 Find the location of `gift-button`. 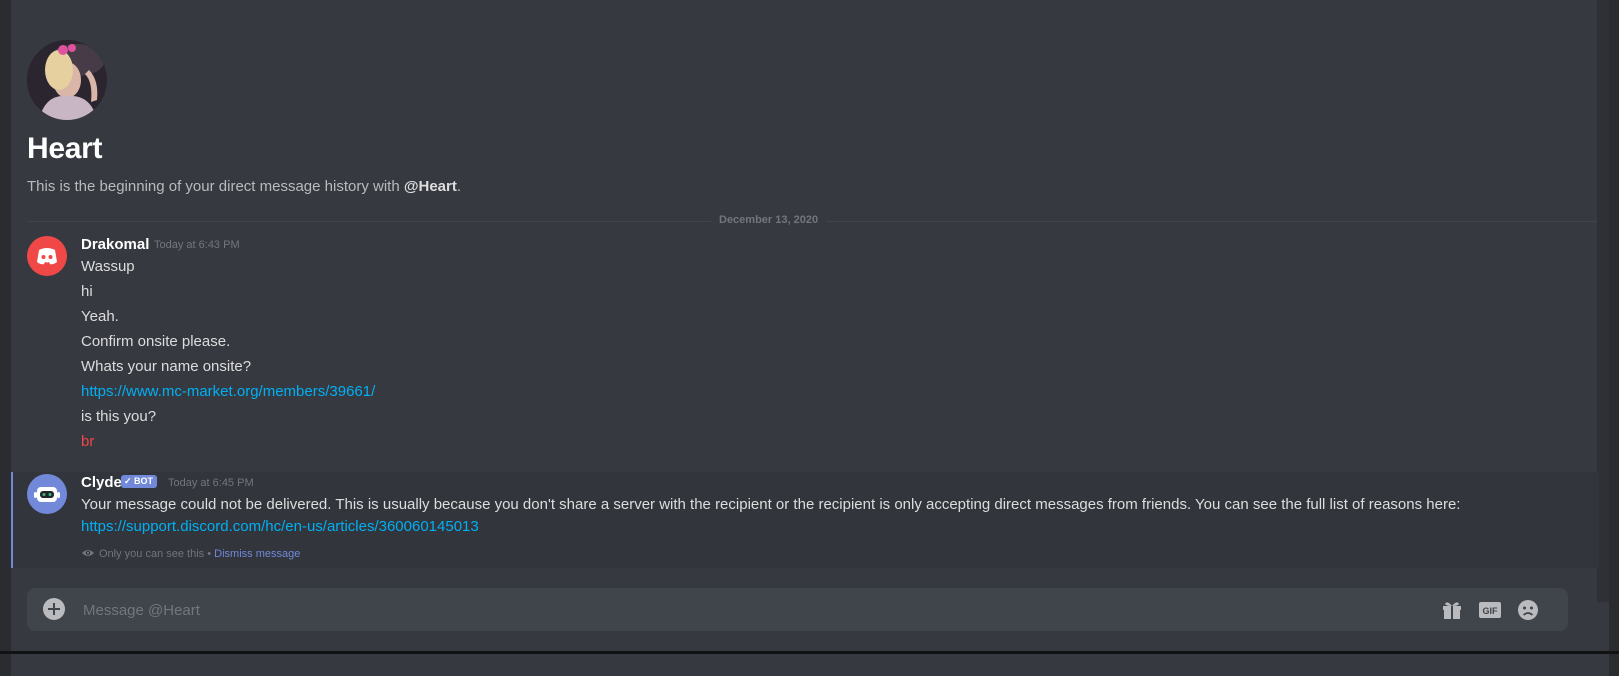

gift-button is located at coordinates (1452, 610).